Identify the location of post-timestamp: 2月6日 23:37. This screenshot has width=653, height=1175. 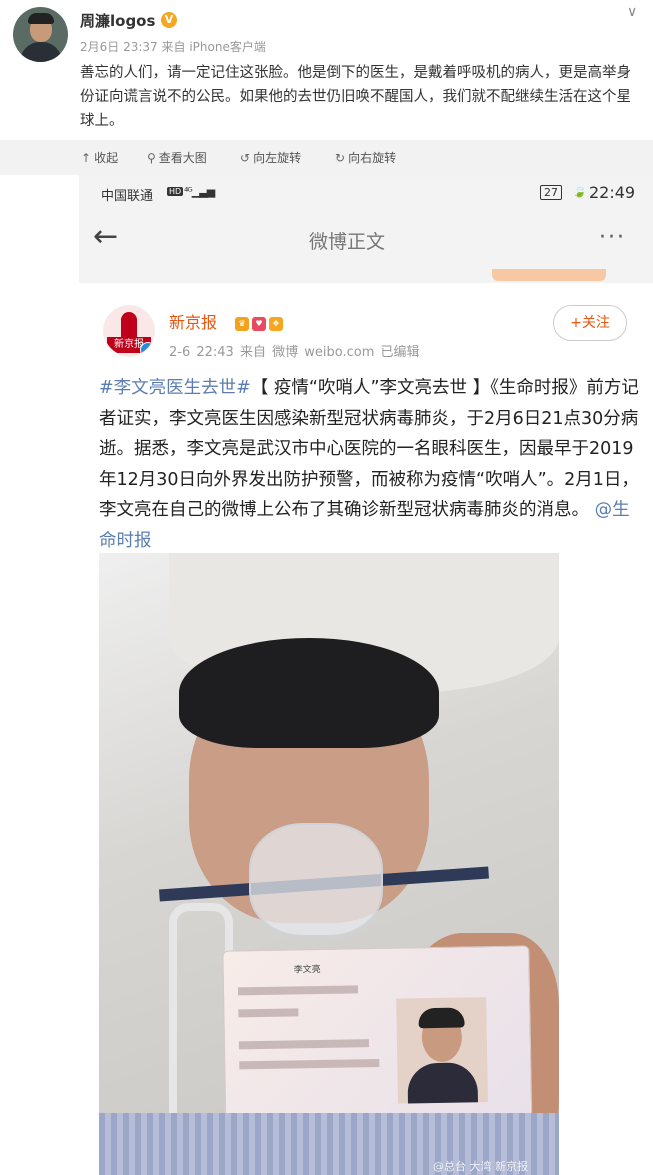
(119, 47).